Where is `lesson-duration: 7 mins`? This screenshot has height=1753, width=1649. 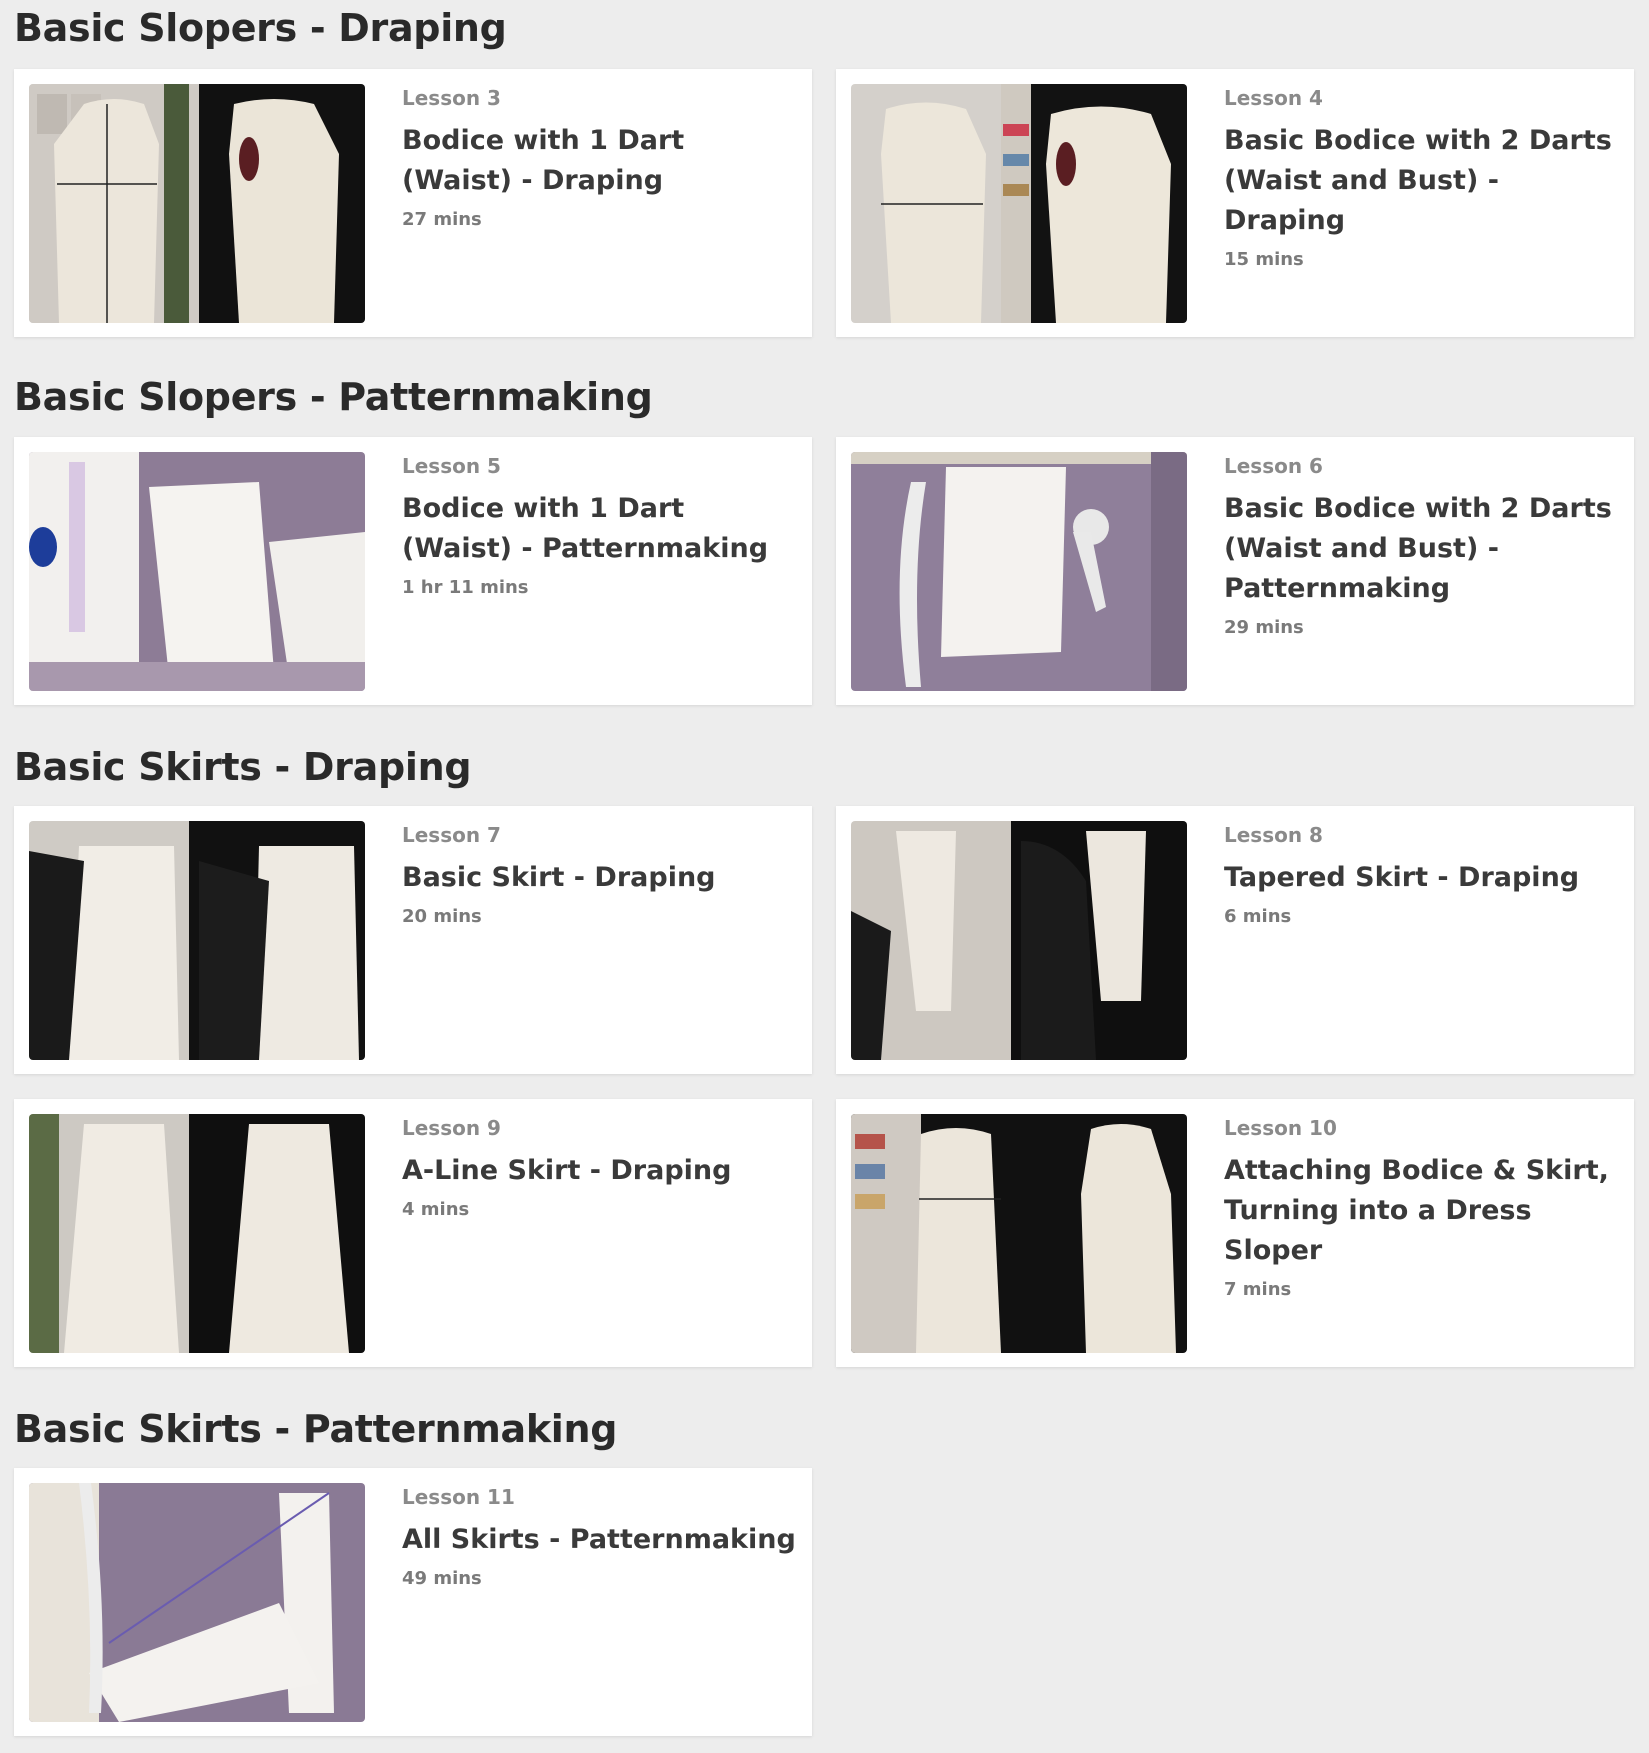
lesson-duration: 7 mins is located at coordinates (1258, 1289).